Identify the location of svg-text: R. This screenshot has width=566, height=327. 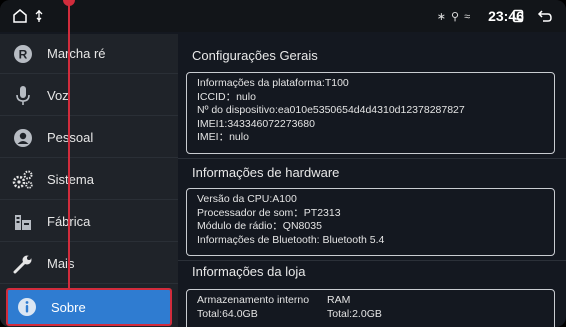
(23, 54).